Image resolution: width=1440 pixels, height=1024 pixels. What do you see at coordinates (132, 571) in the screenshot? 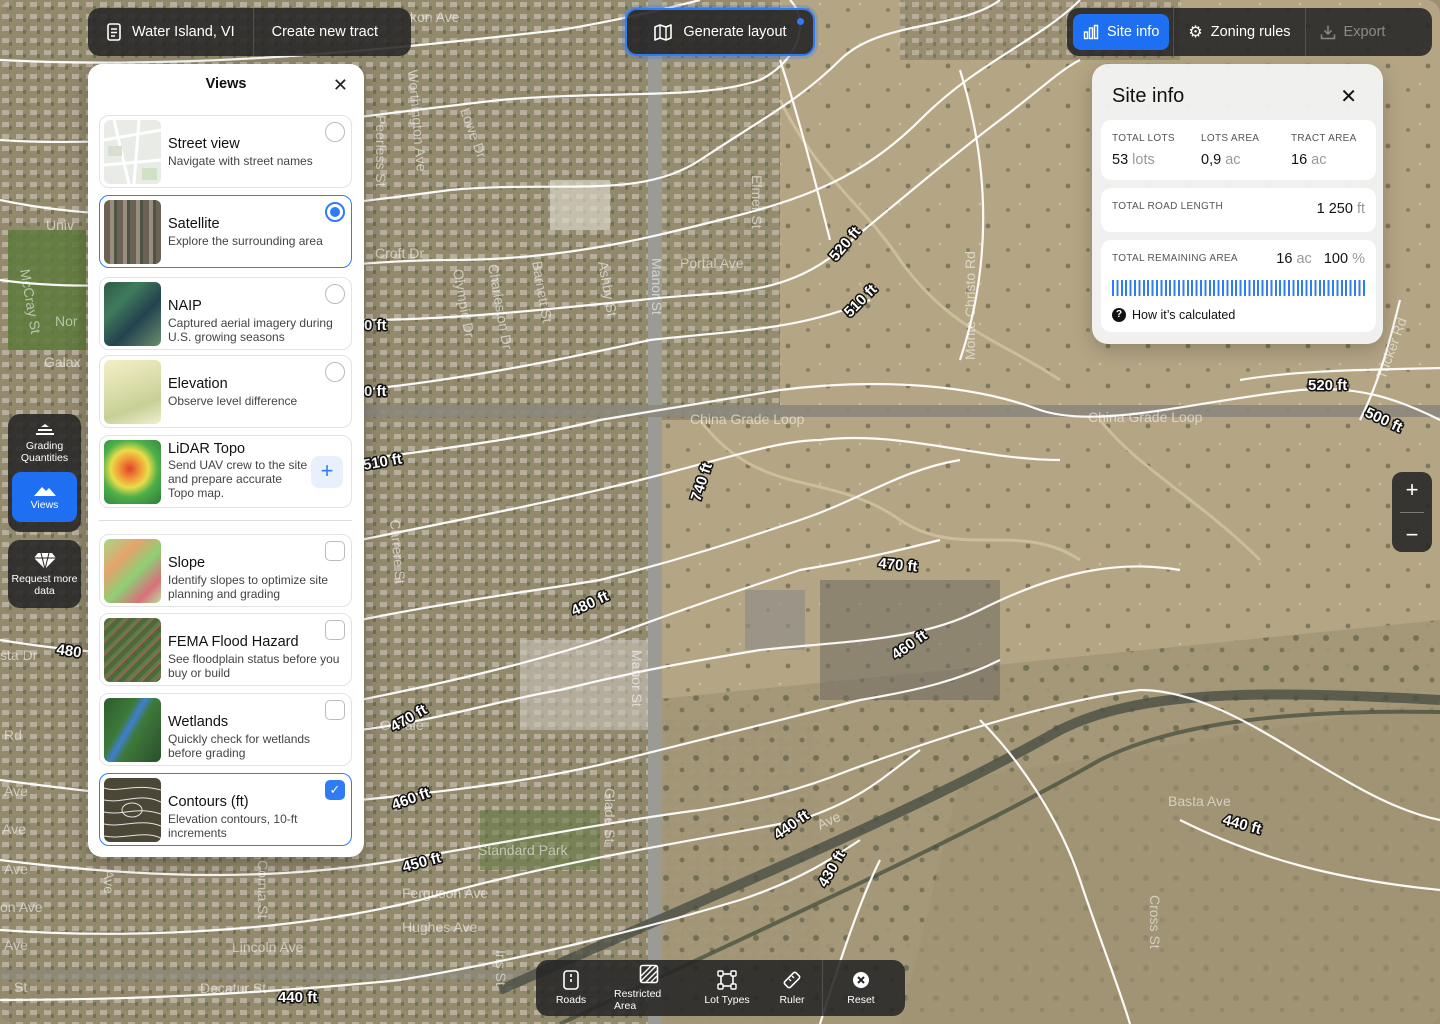
I see `slope-thumbnail` at bounding box center [132, 571].